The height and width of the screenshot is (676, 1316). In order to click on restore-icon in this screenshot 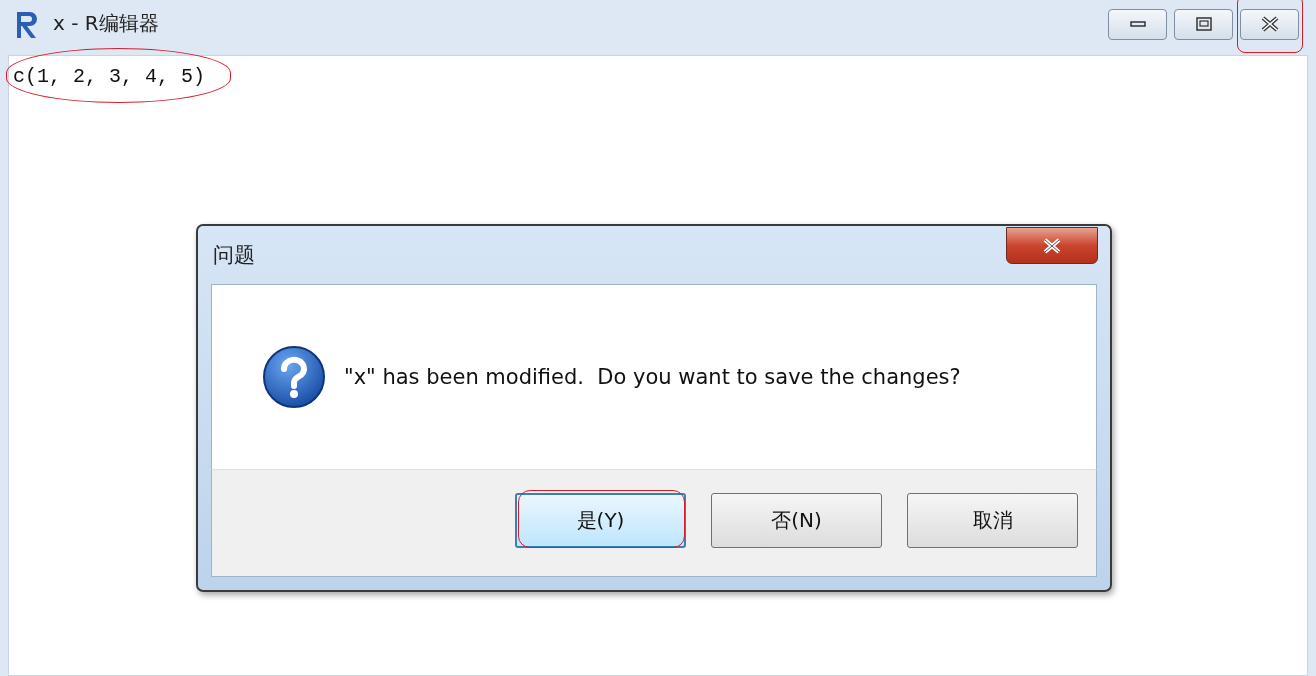, I will do `click(1203, 24)`.